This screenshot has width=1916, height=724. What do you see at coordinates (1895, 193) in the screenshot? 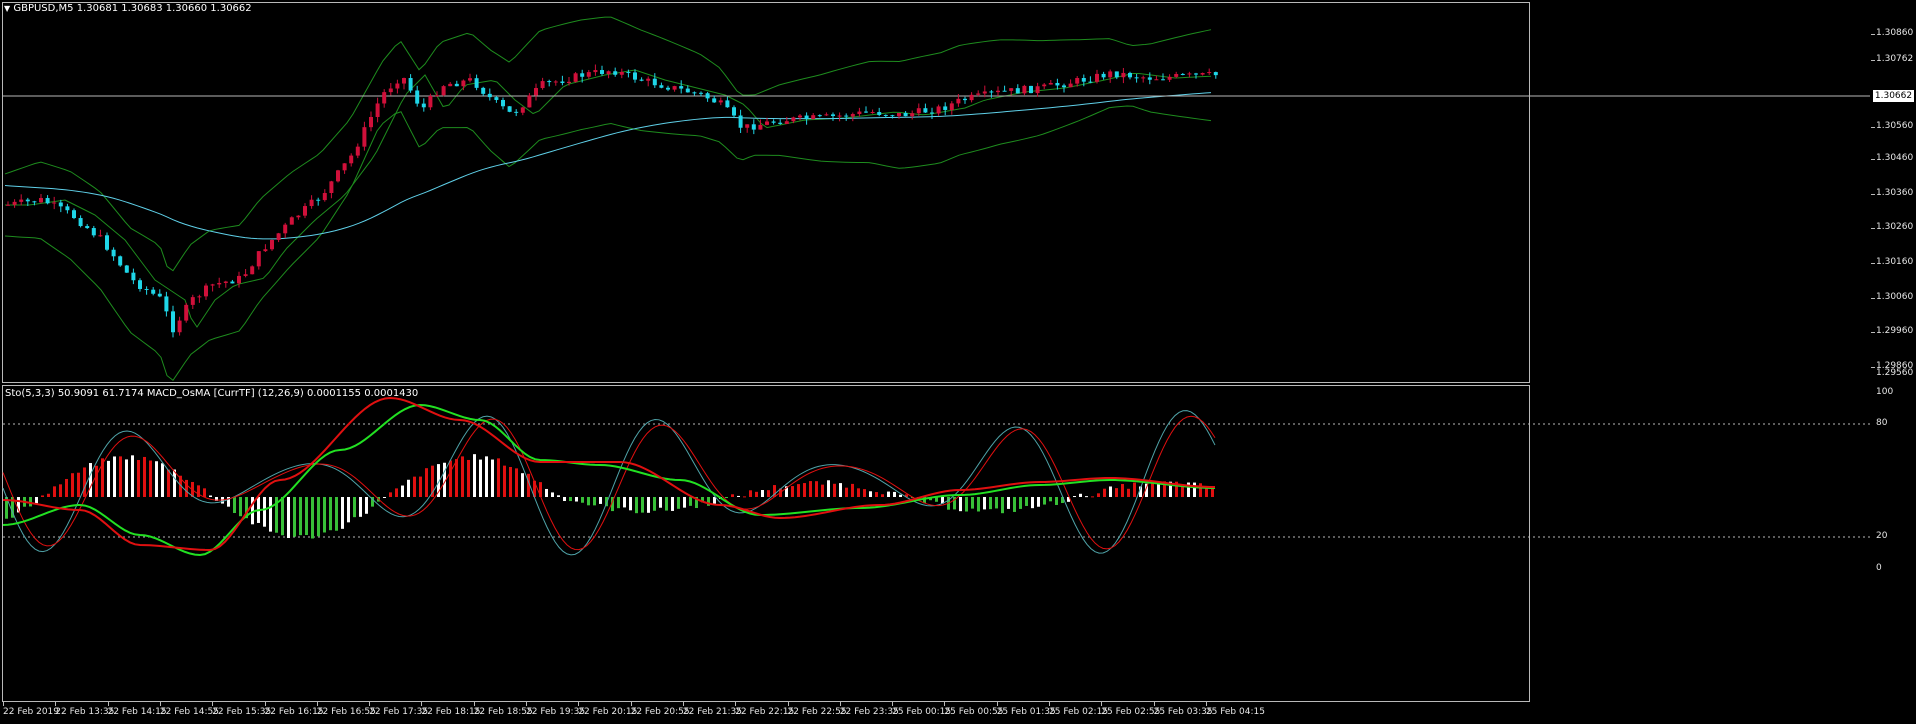
I see `price-tick-label: 1.30360` at bounding box center [1895, 193].